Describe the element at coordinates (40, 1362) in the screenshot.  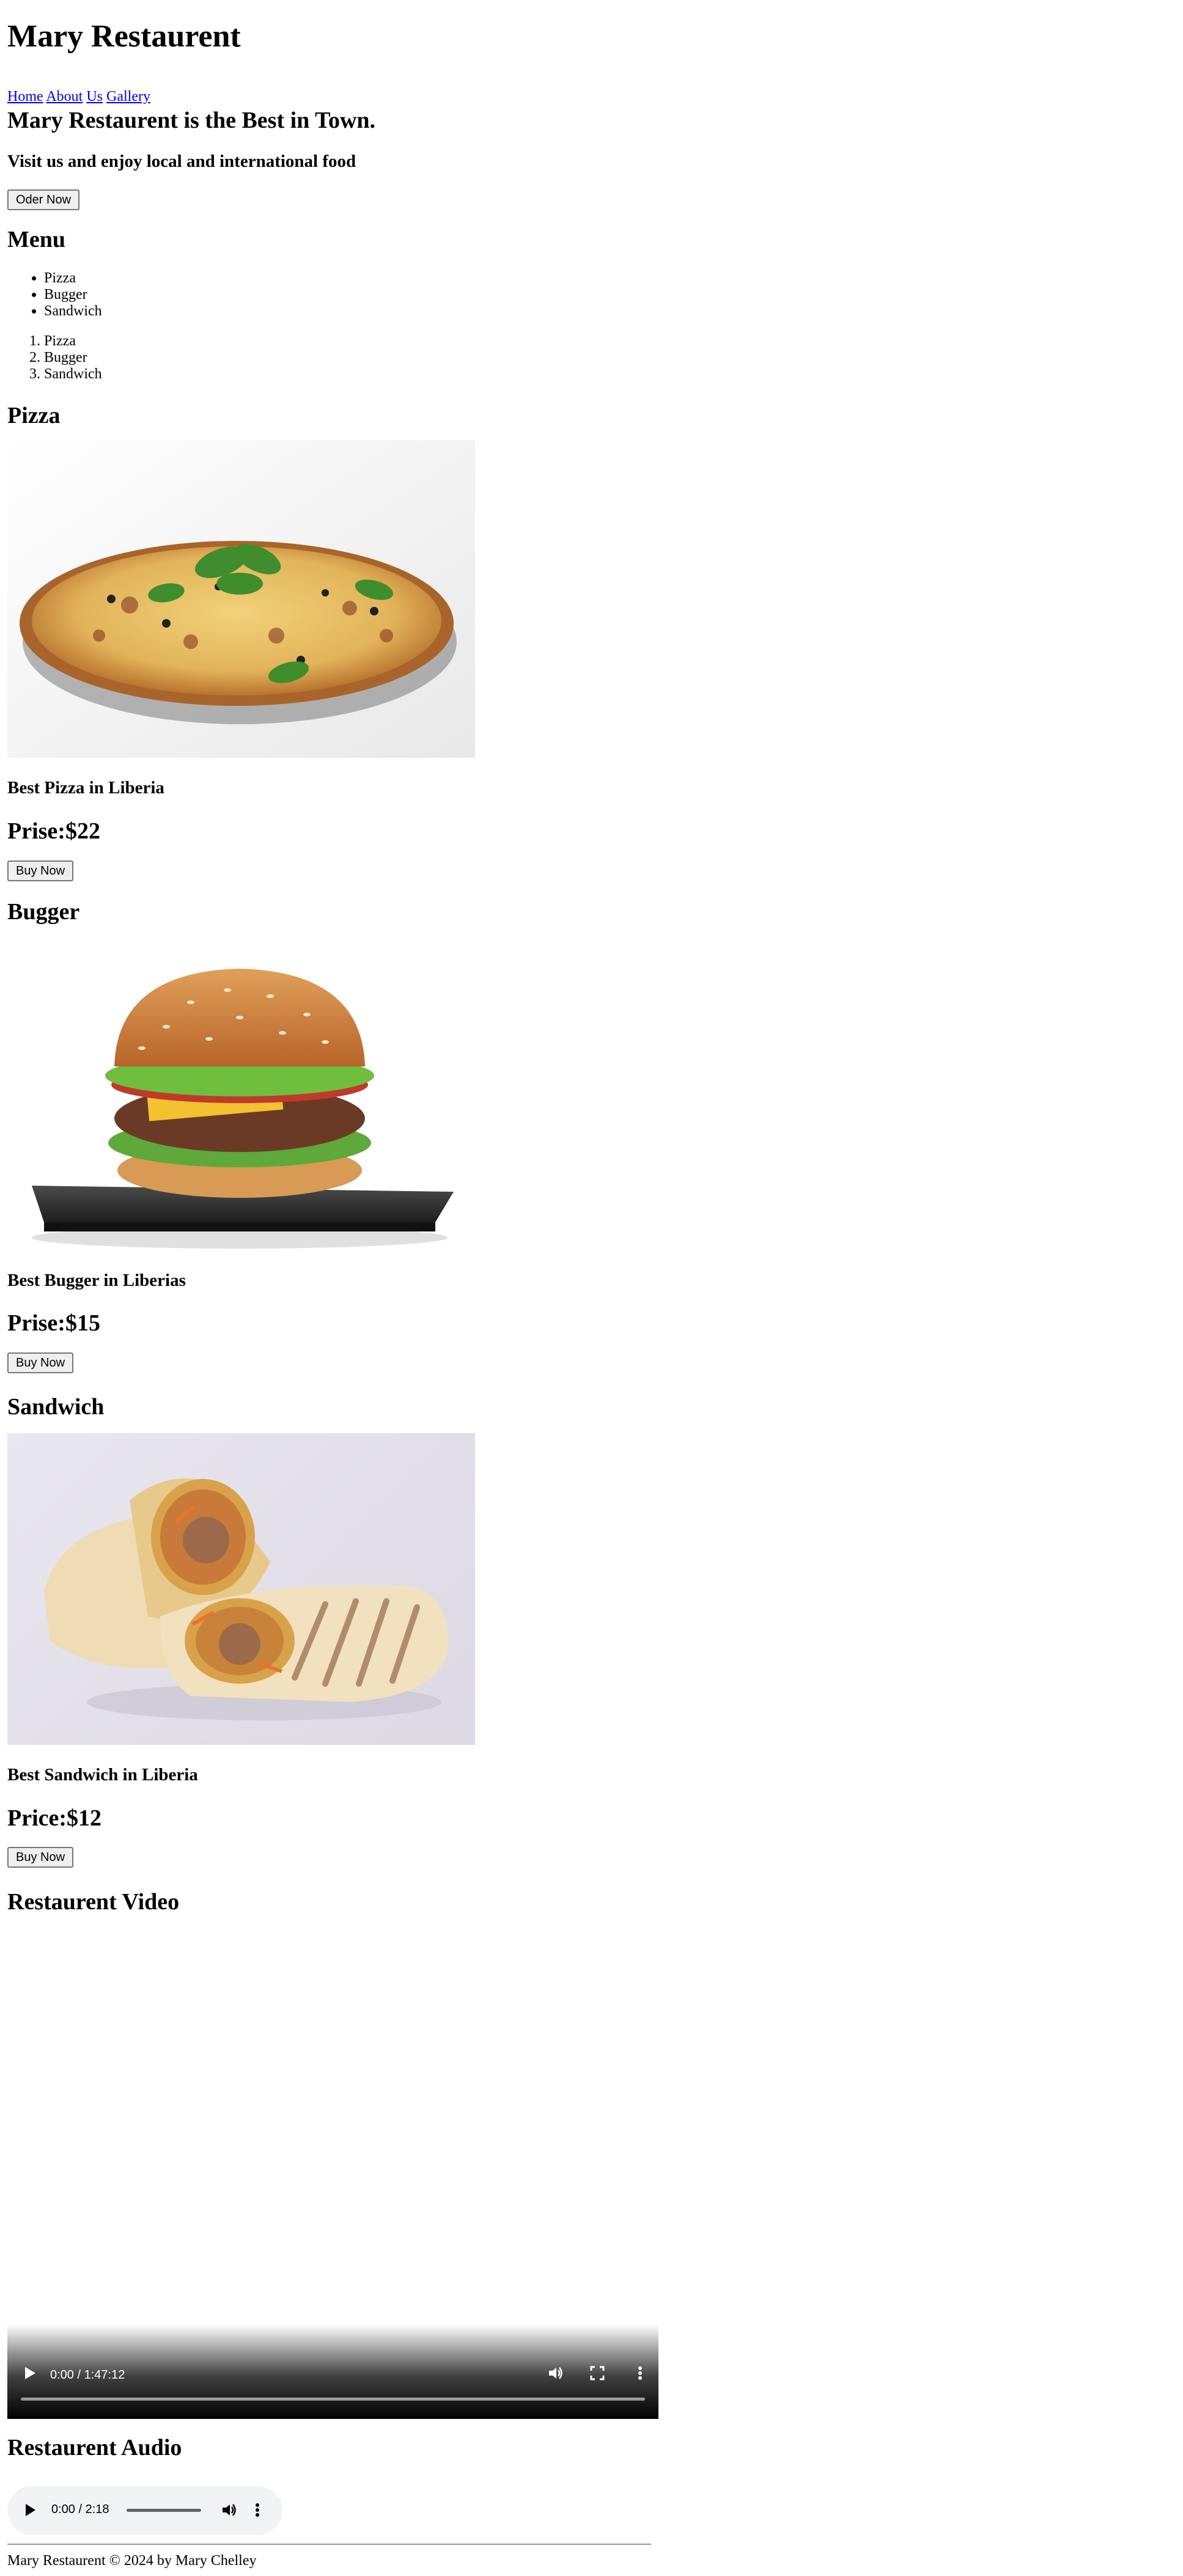
I see `buy-bugger-button: Buy Now` at that location.